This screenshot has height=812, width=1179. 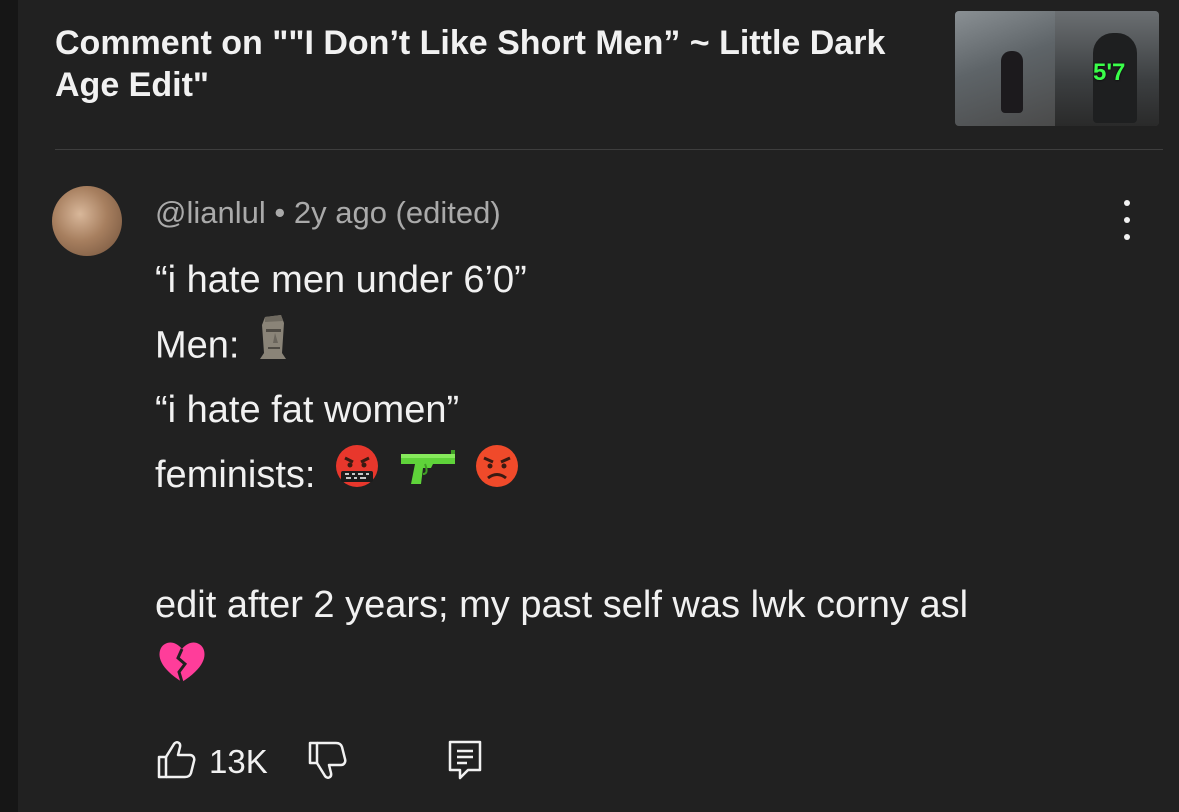 What do you see at coordinates (197, 345) in the screenshot?
I see `comment-line-text: Men:` at bounding box center [197, 345].